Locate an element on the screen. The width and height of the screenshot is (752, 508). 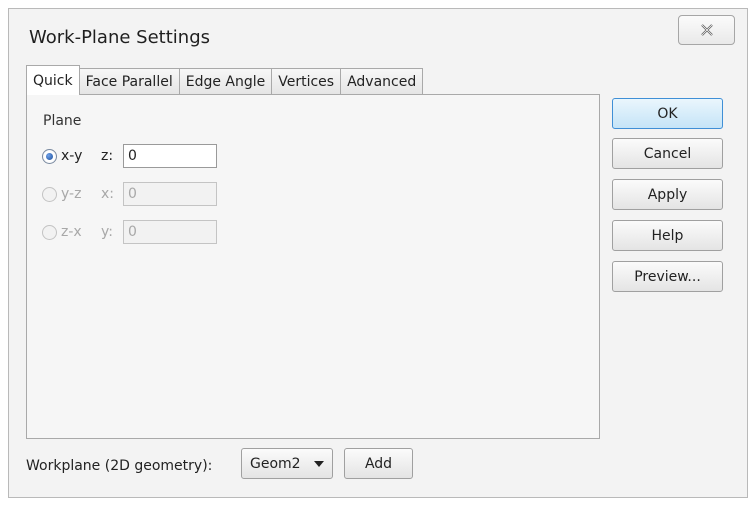
radio-zx is located at coordinates (49, 232).